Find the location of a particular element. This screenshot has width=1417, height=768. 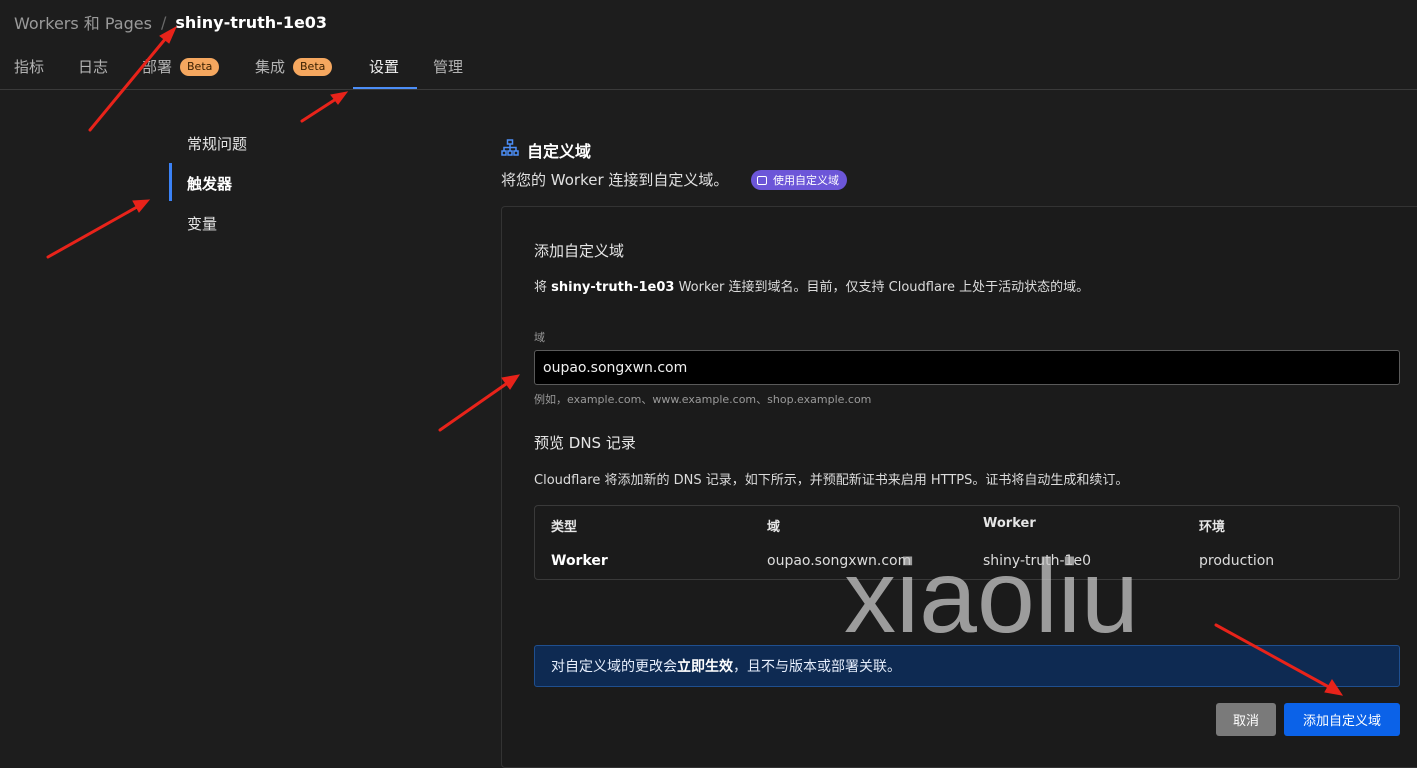

tab-settings: 设置 is located at coordinates (384, 66).